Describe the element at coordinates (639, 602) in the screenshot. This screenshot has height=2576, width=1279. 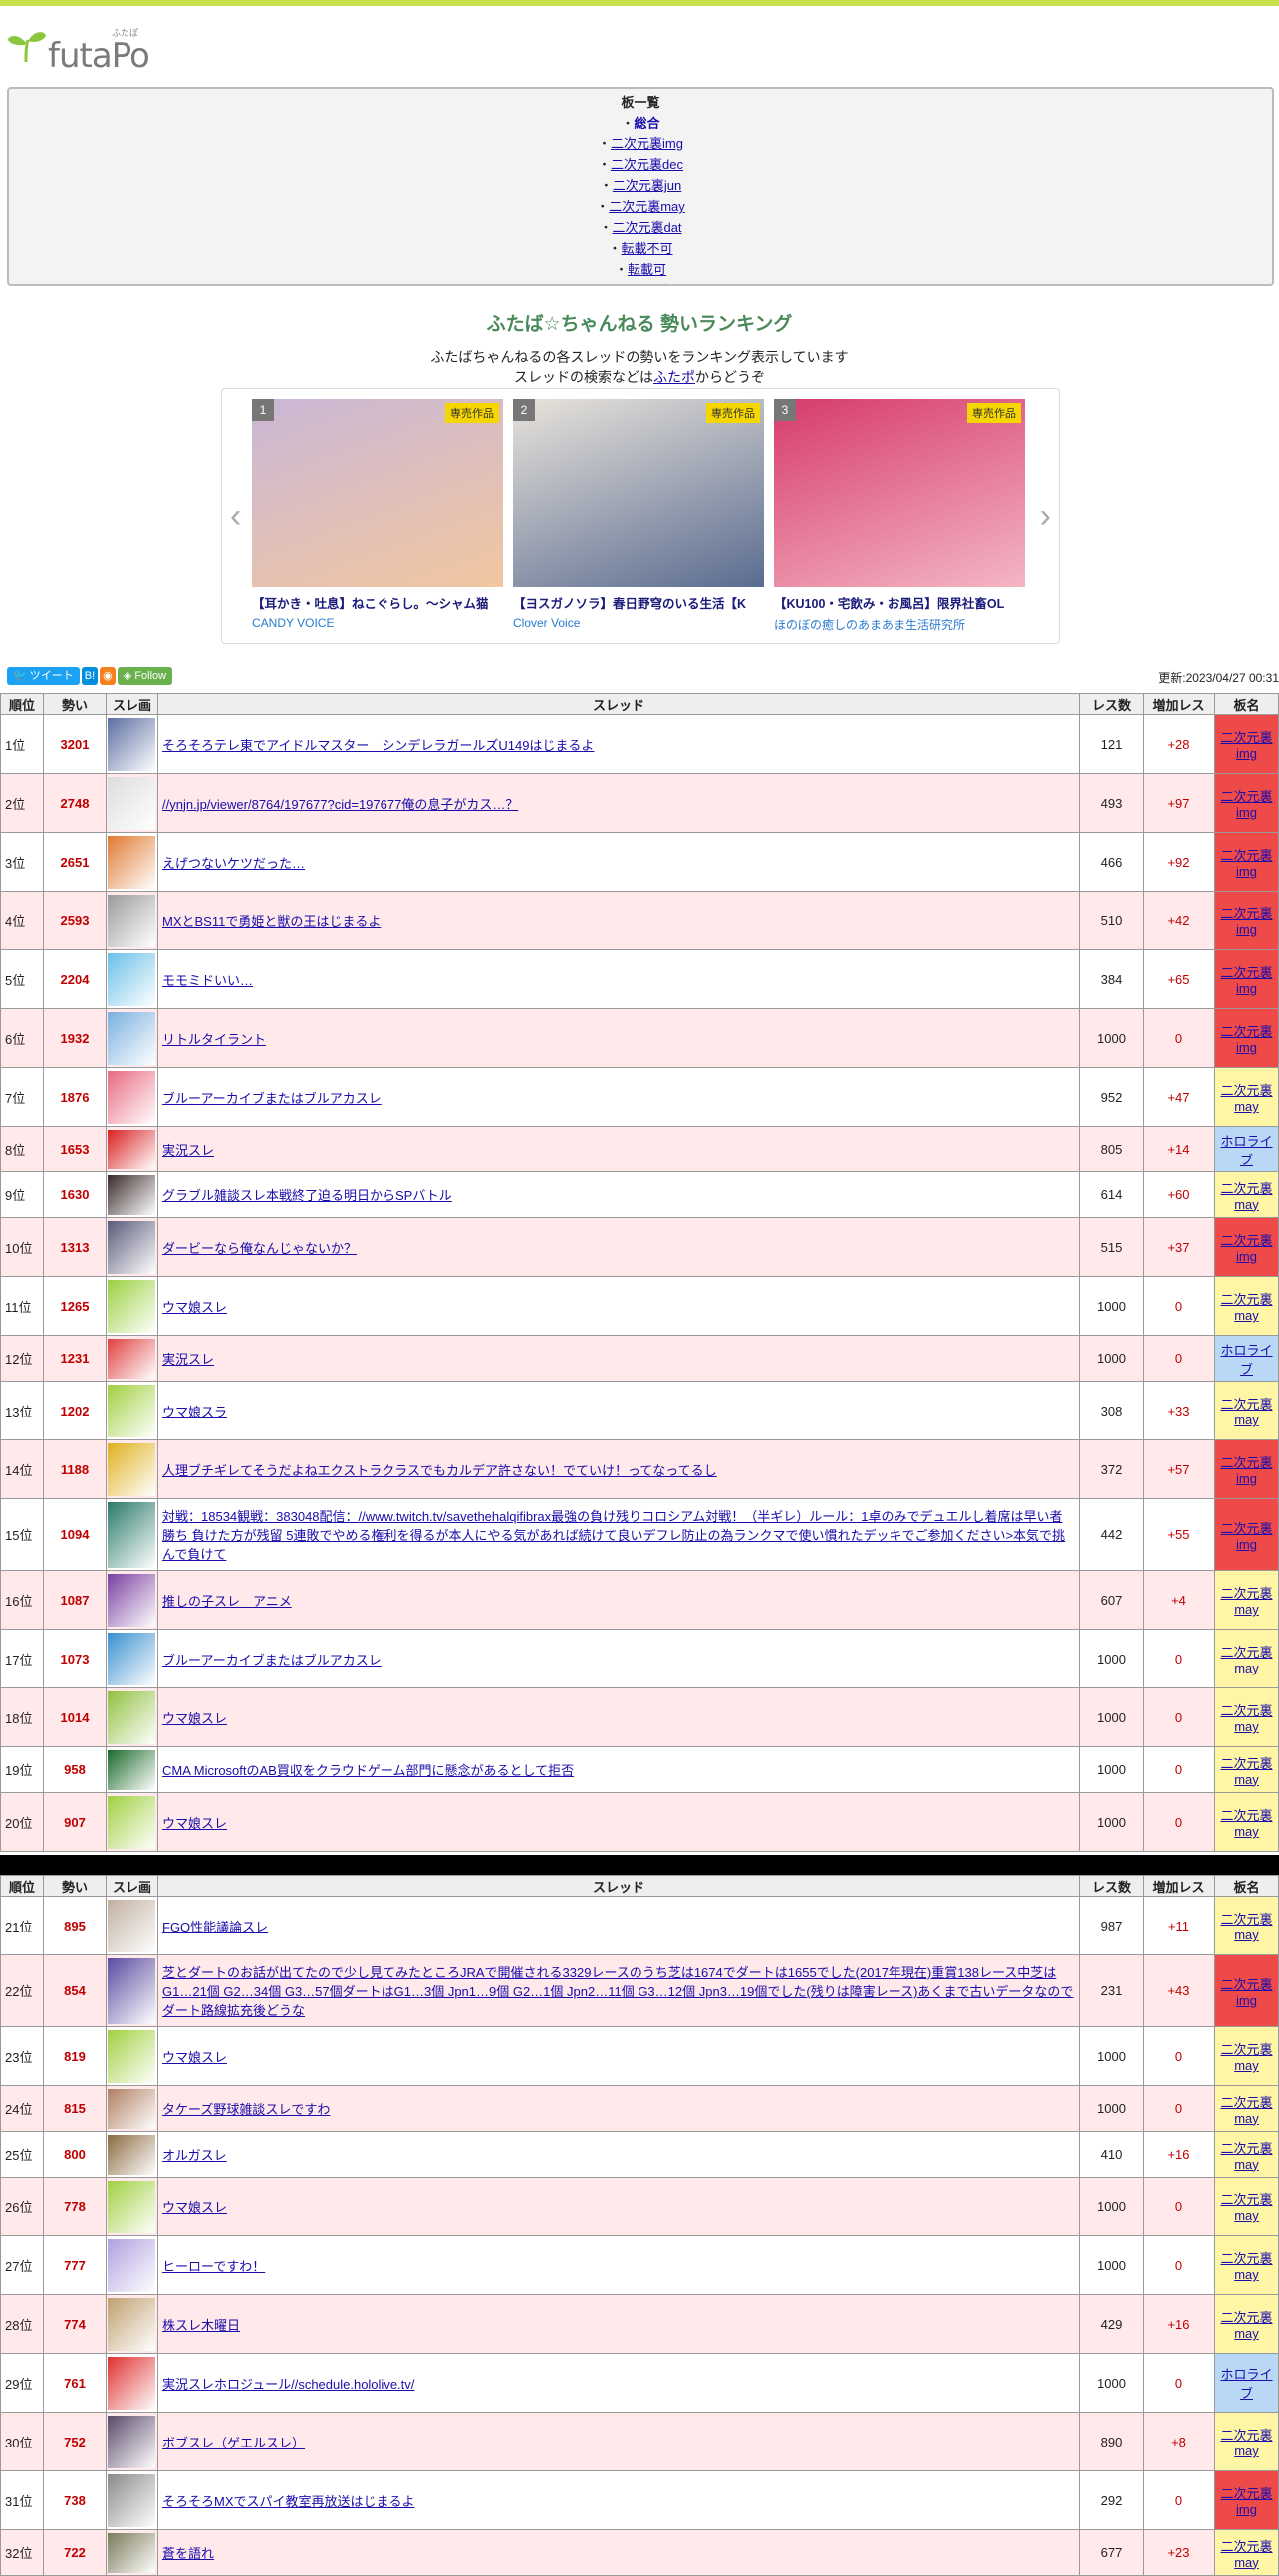
I see `carousel-item-title: 【ヨスガノソラ】春日野穹のいる生活【K` at that location.